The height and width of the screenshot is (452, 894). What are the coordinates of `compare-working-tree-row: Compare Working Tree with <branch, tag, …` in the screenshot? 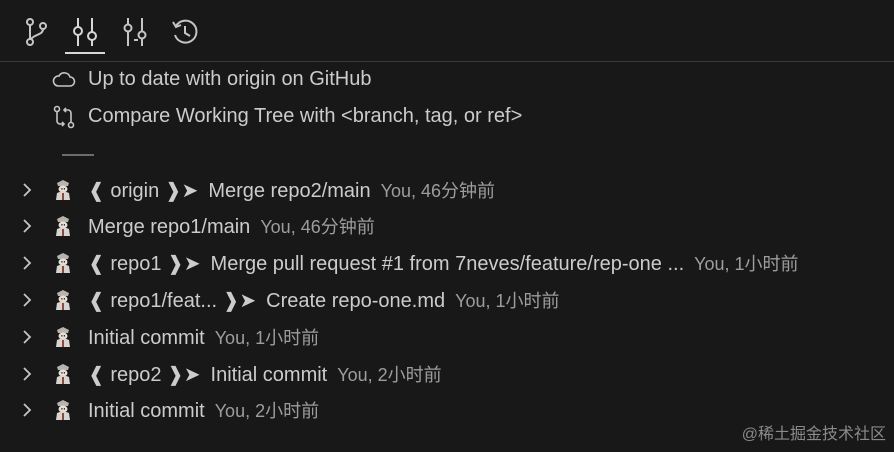 It's located at (447, 116).